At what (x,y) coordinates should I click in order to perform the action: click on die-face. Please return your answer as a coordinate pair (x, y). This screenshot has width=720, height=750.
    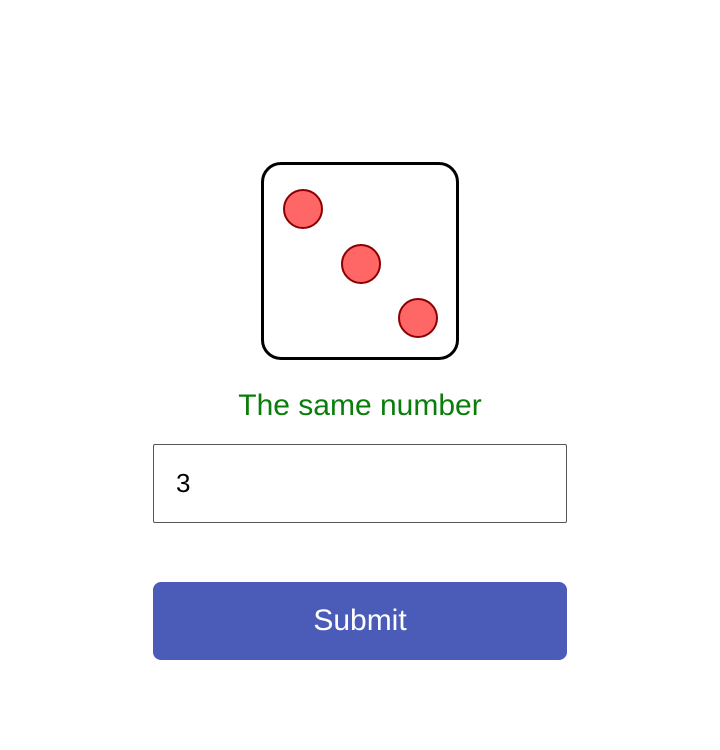
    Looking at the image, I should click on (360, 261).